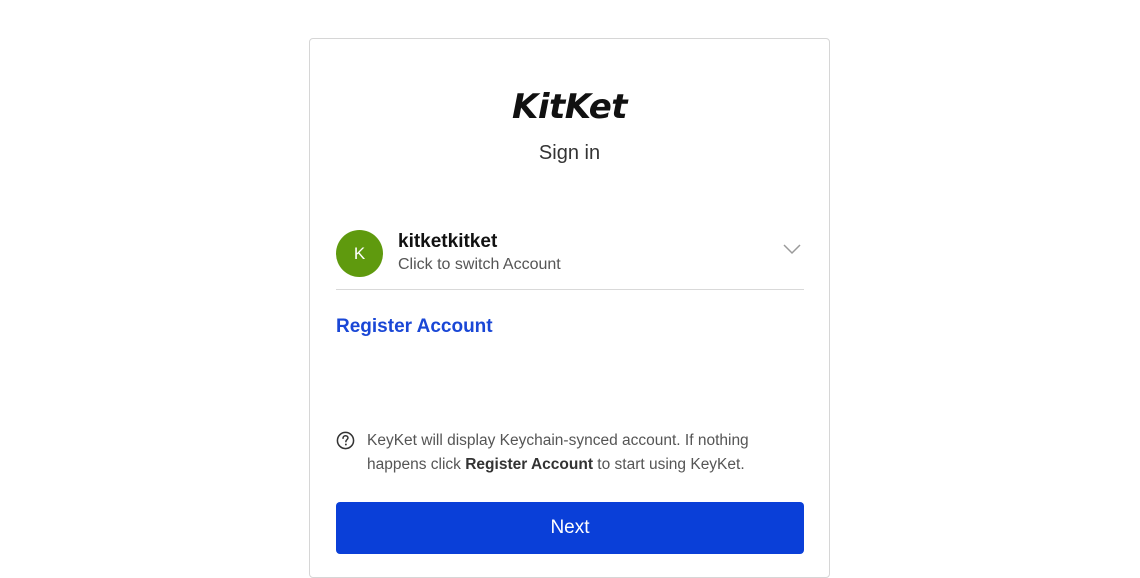 The height and width of the screenshot is (578, 1140). I want to click on register-account-link: Register Account, so click(414, 327).